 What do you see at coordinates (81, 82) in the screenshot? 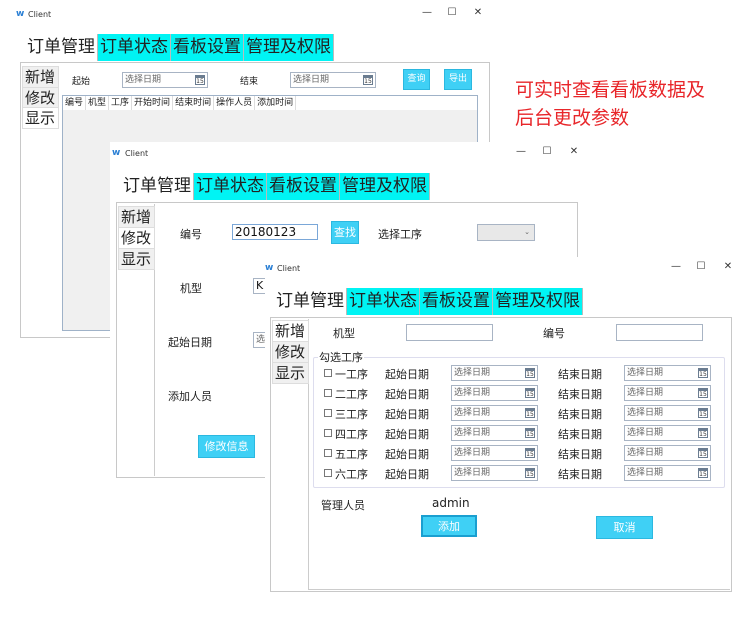
I see `start-label: 起始` at bounding box center [81, 82].